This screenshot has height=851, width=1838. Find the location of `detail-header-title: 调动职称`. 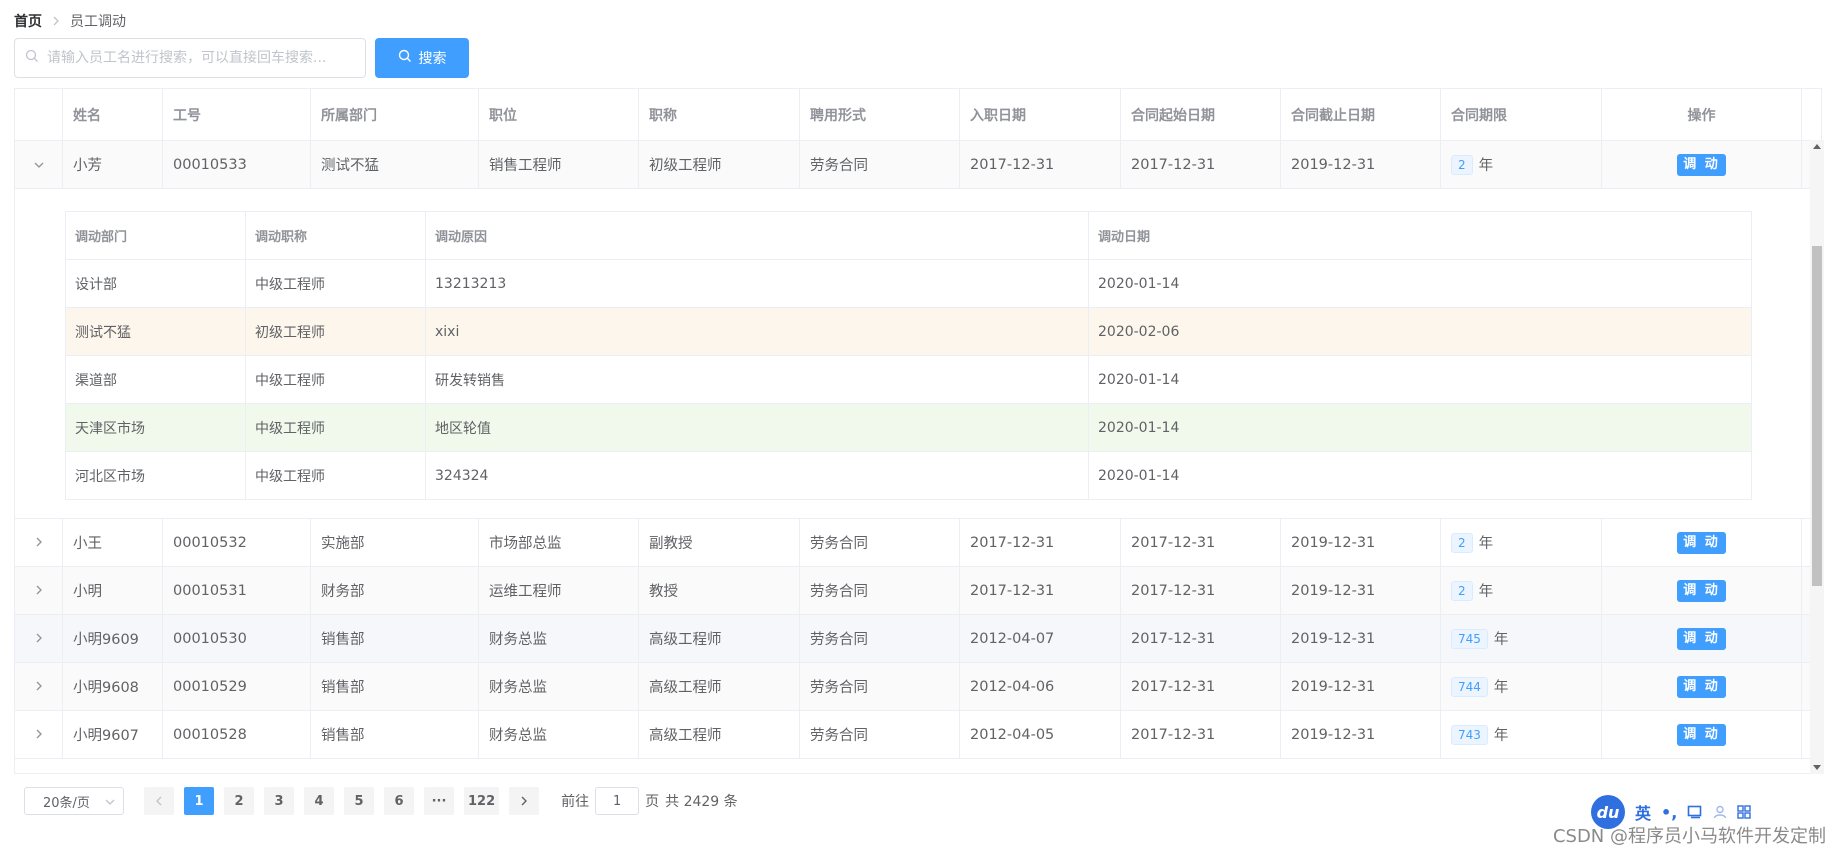

detail-header-title: 调动职称 is located at coordinates (336, 235).